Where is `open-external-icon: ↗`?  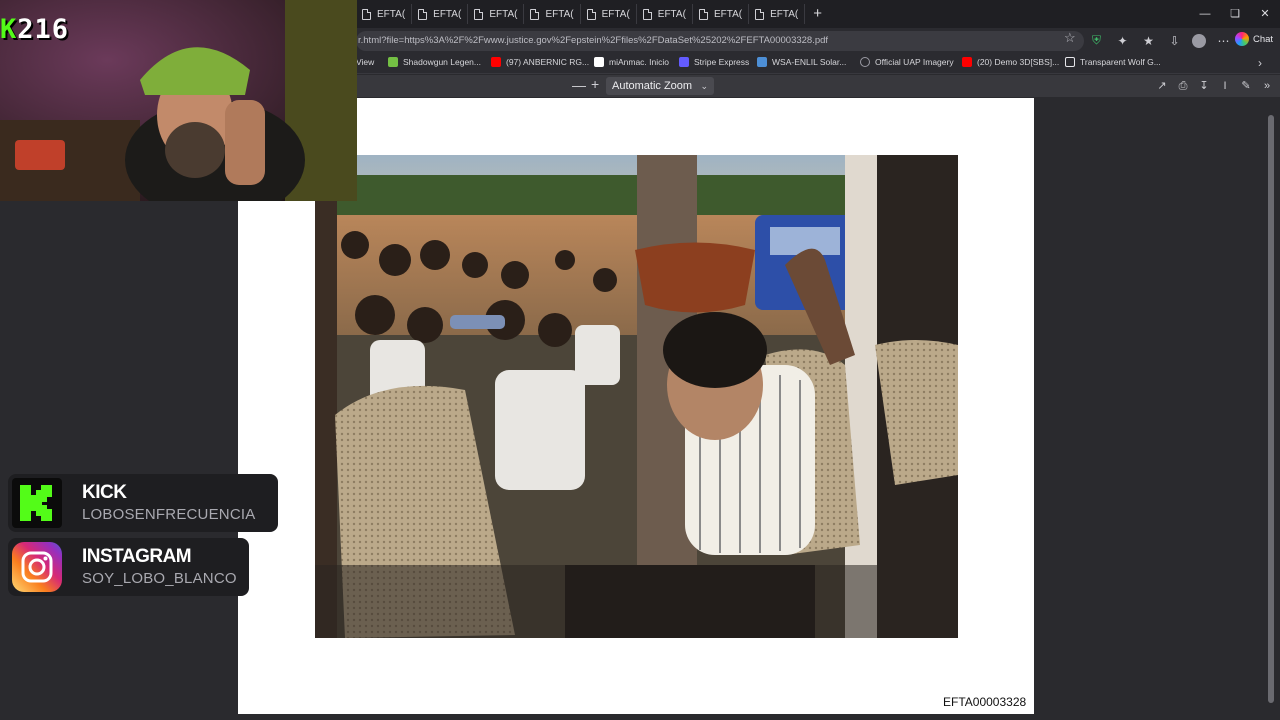 open-external-icon: ↗ is located at coordinates (1162, 86).